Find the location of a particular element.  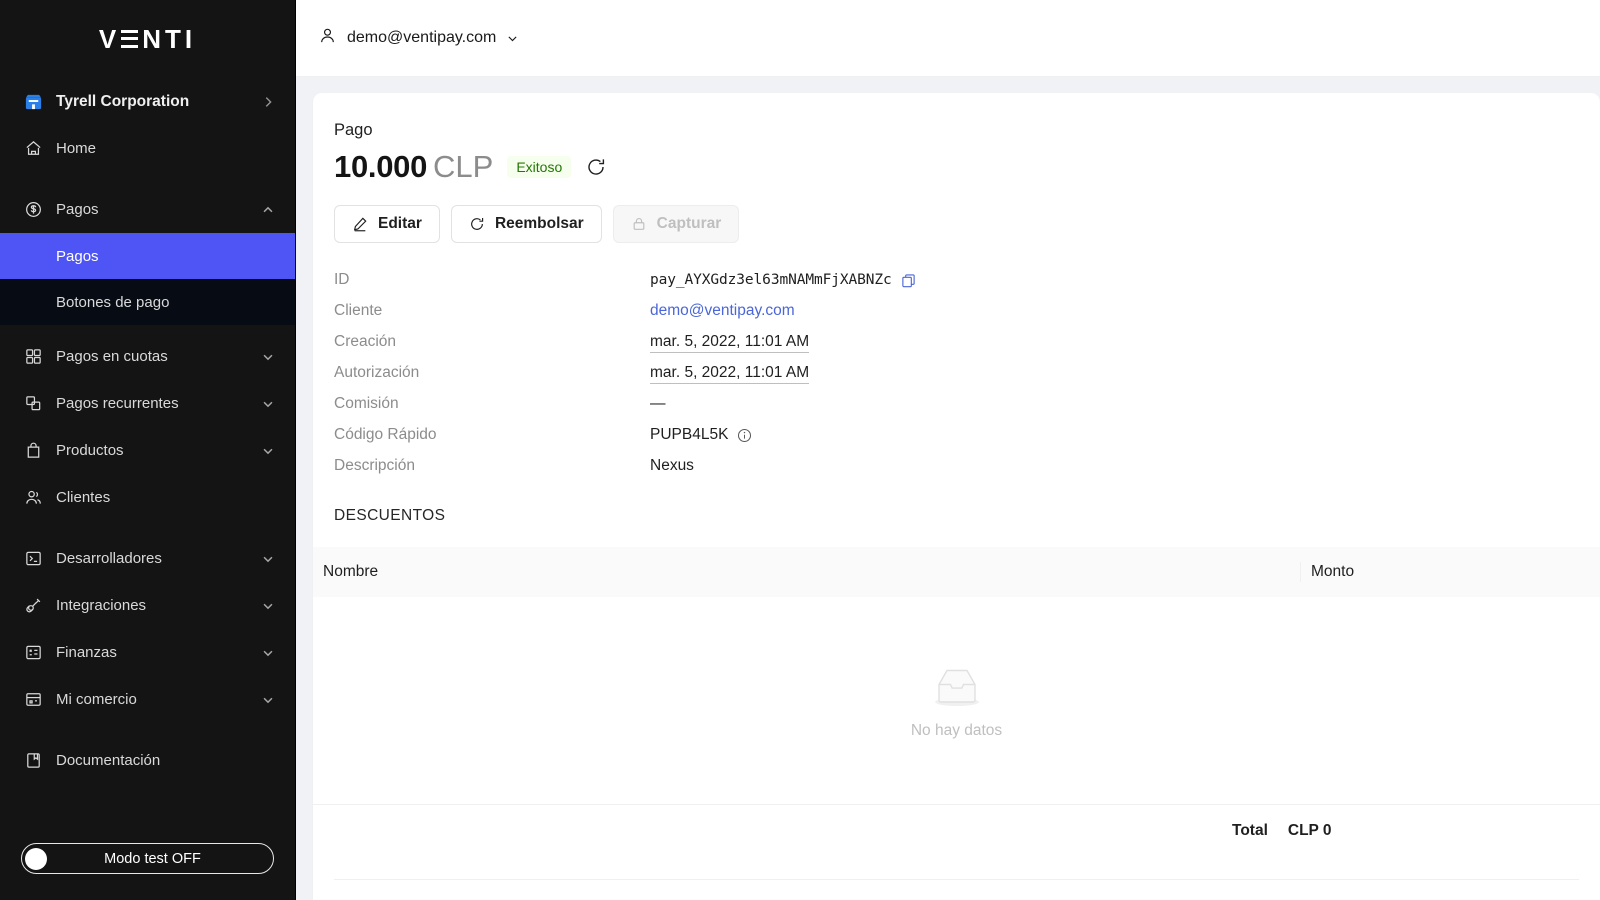

refund-button-label: Reembolsar is located at coordinates (539, 223).